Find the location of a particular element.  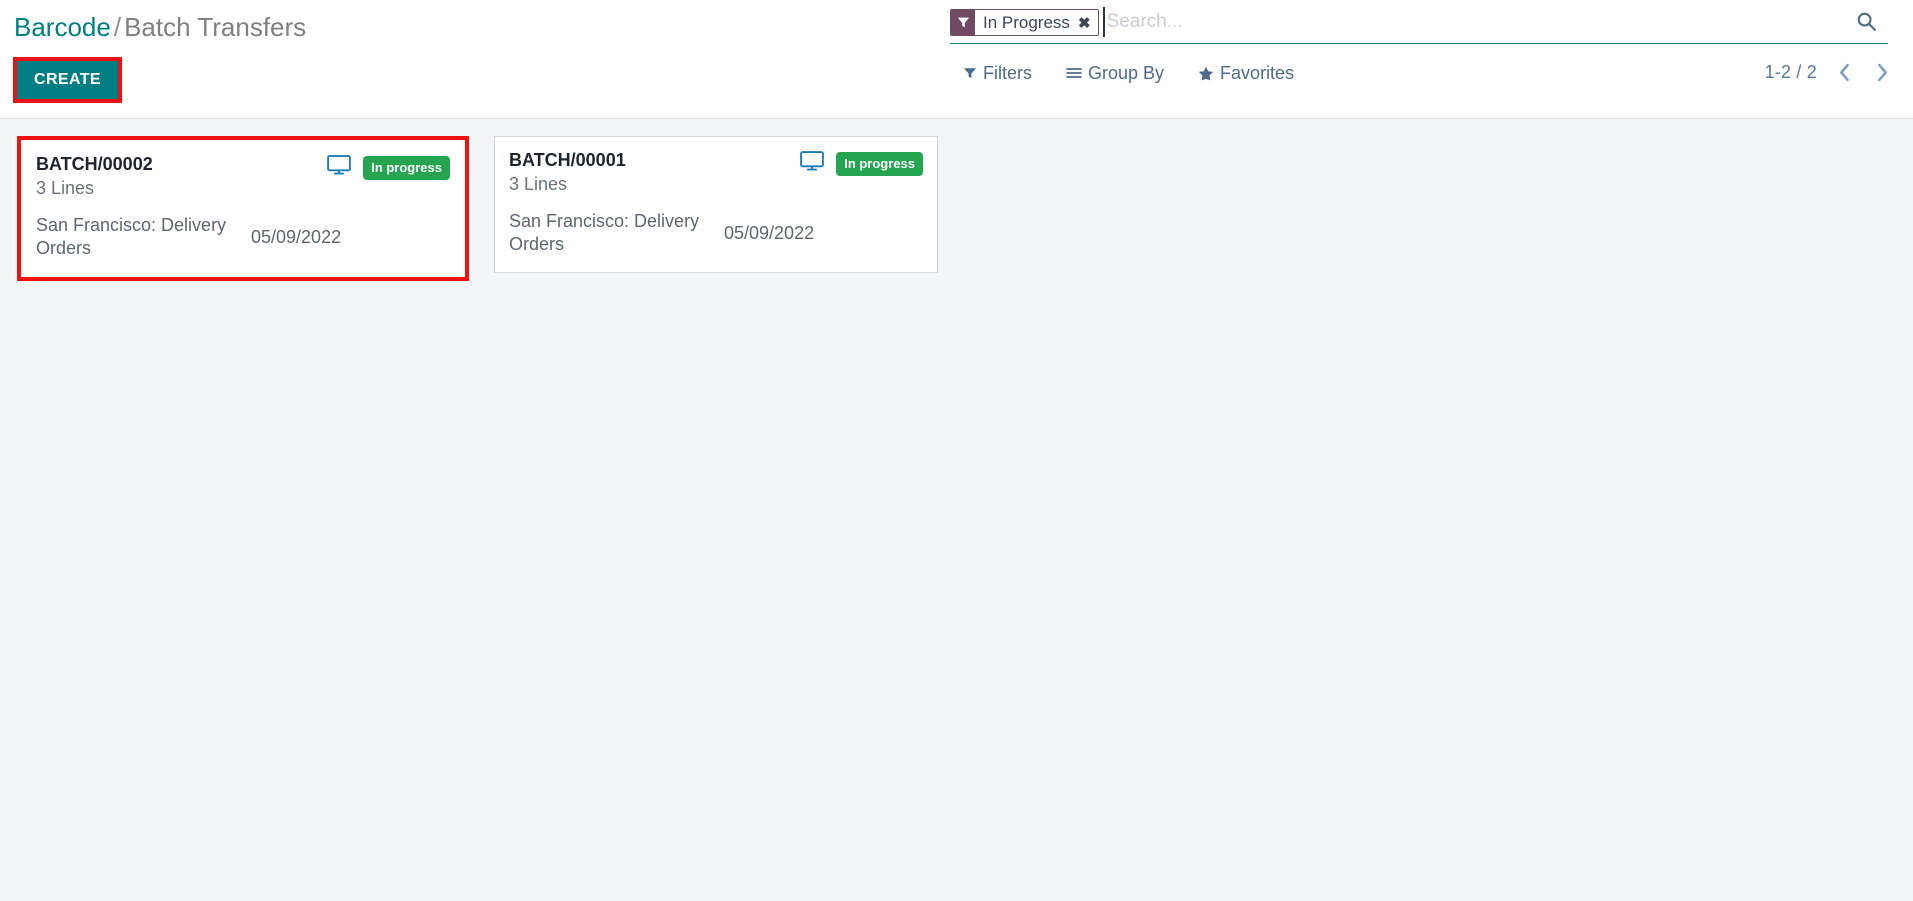

create-button: CREATE is located at coordinates (67, 80).